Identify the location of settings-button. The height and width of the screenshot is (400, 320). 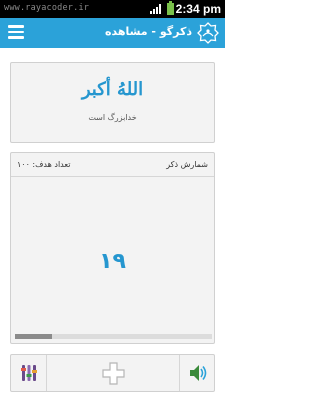
(29, 373).